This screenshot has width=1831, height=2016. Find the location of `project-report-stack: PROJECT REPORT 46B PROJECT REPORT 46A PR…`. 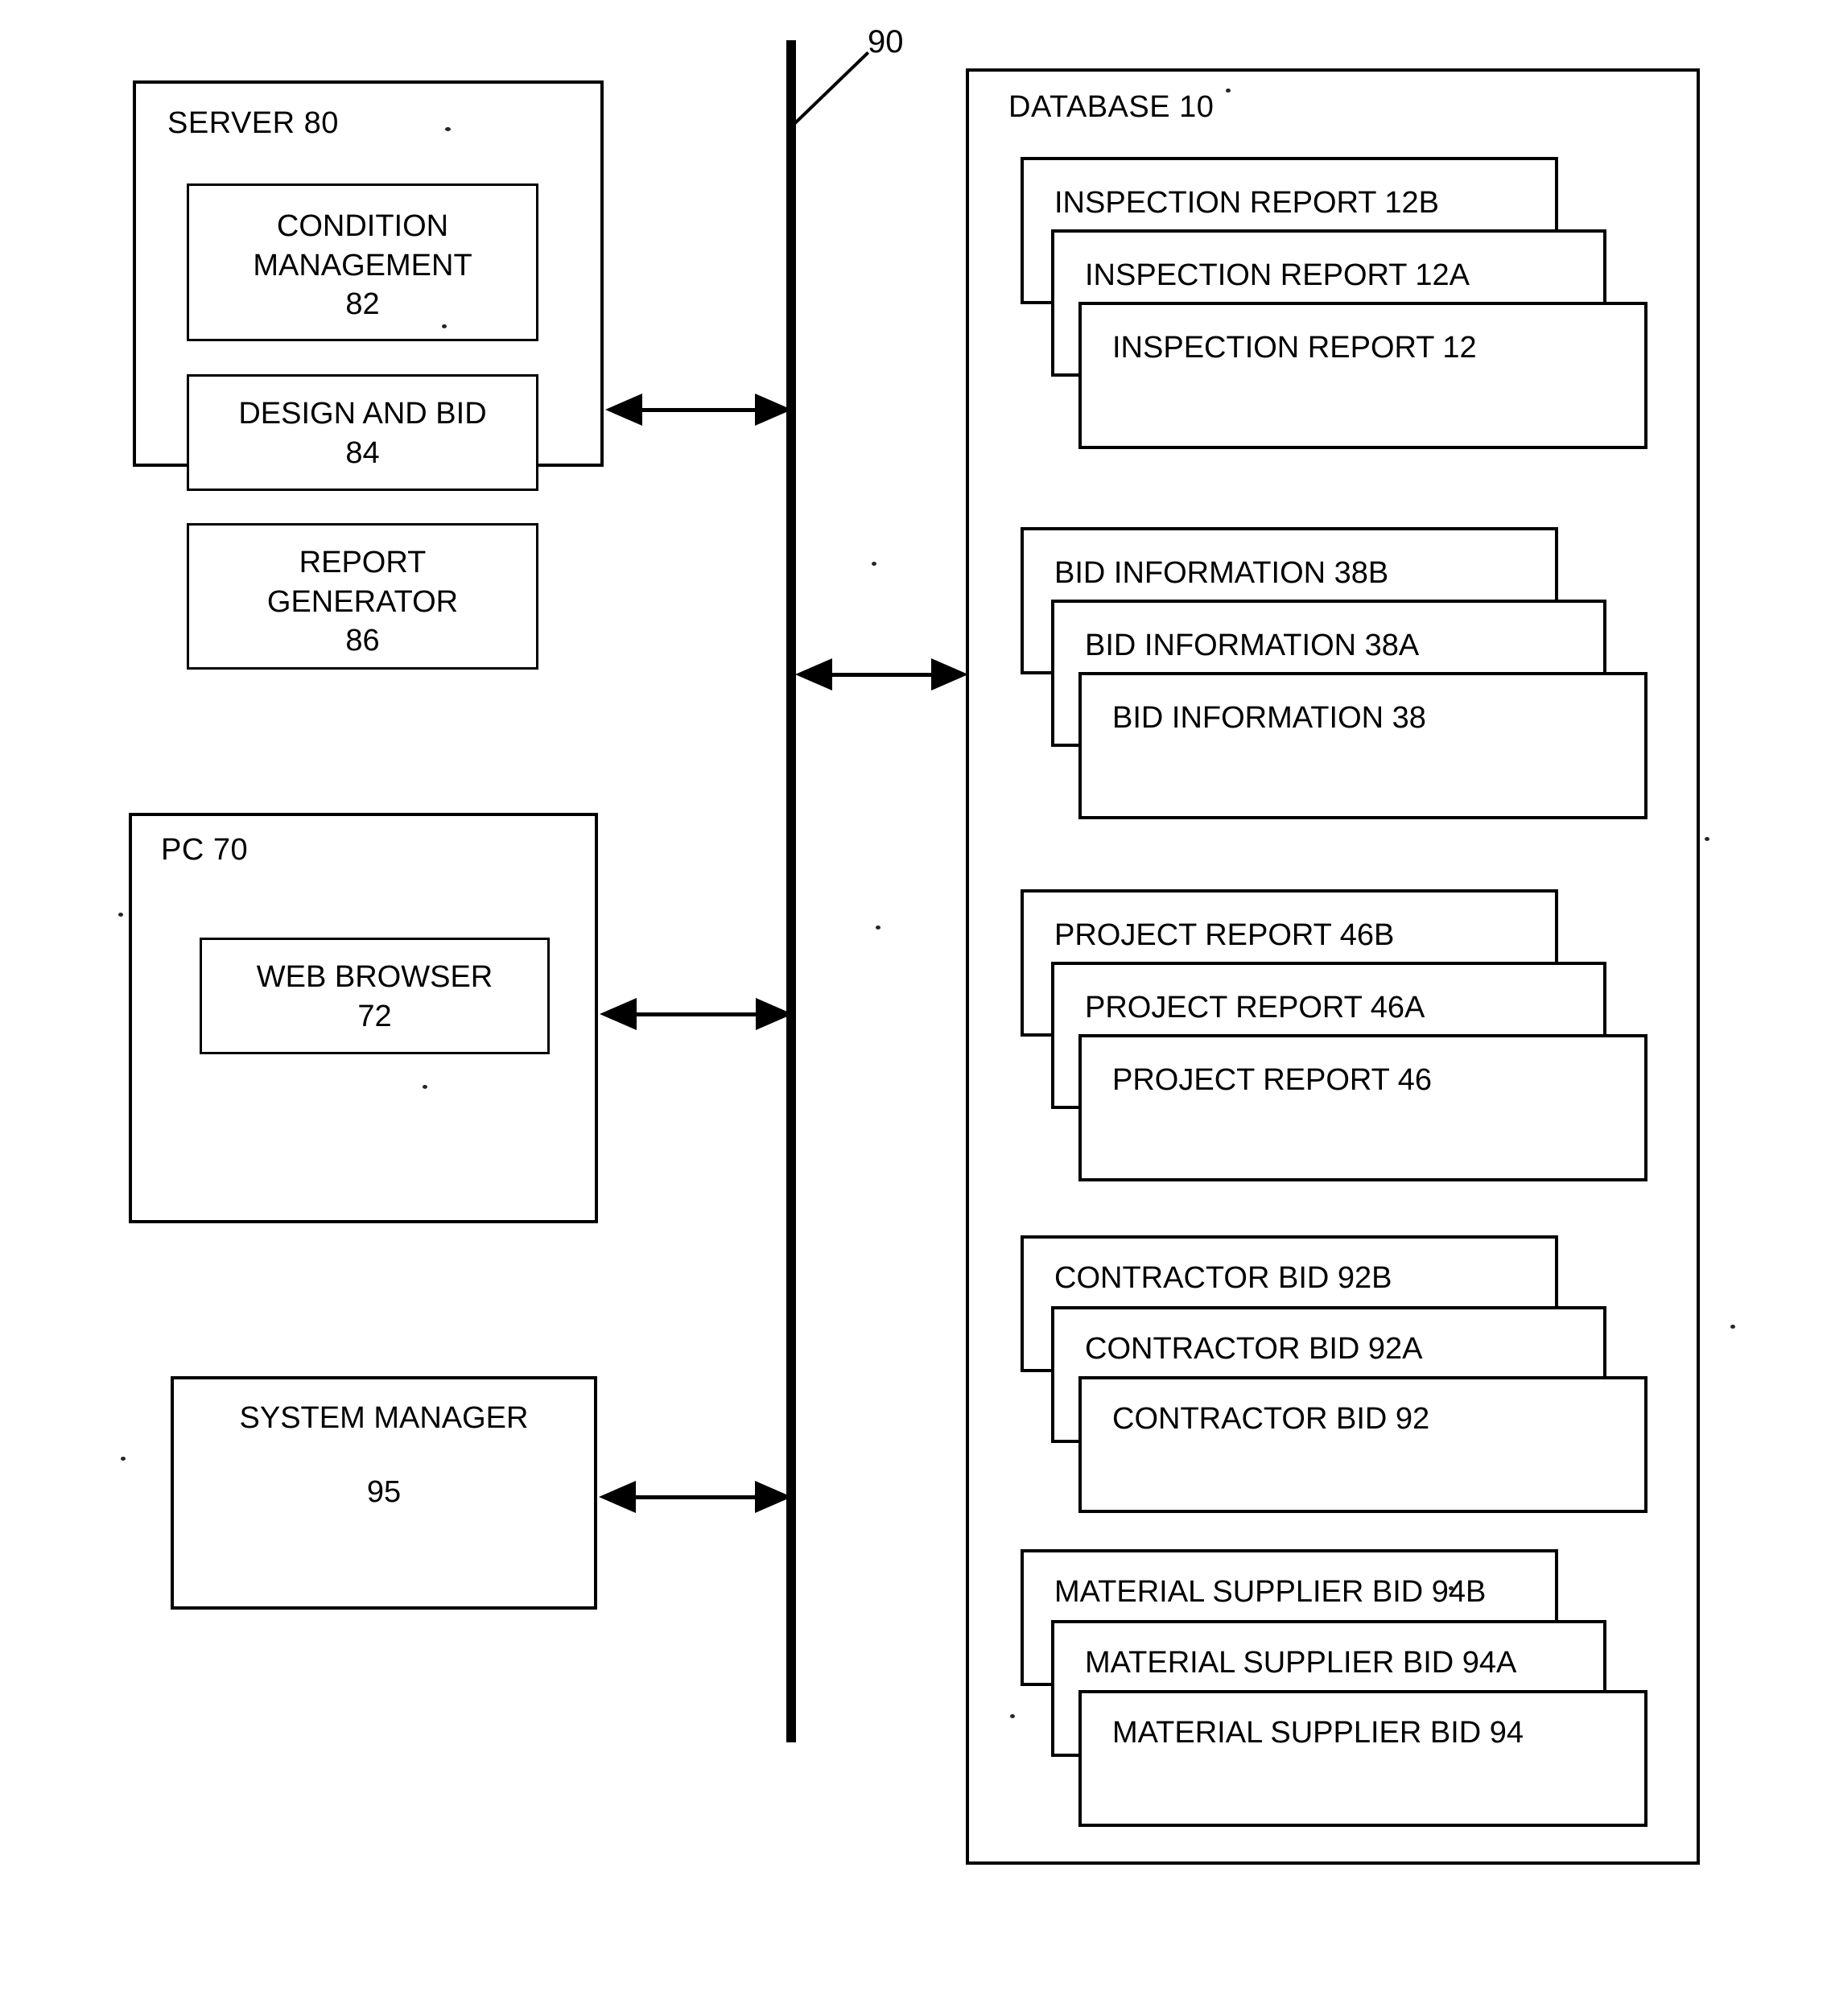

project-report-stack: PROJECT REPORT 46B PROJECT REPORT 46A PR… is located at coordinates (1338, 1046).